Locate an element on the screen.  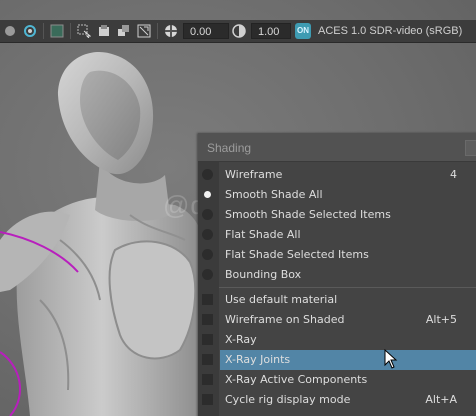
menu-item-label: Smooth Shade Selected Items is located at coordinates (308, 214).